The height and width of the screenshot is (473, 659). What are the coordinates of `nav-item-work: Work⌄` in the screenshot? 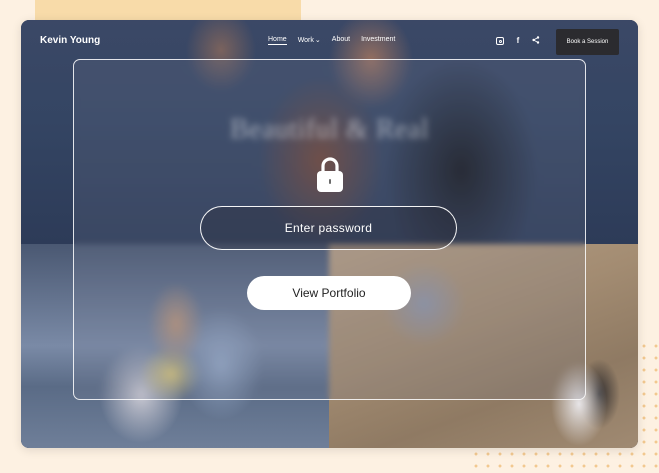 It's located at (309, 40).